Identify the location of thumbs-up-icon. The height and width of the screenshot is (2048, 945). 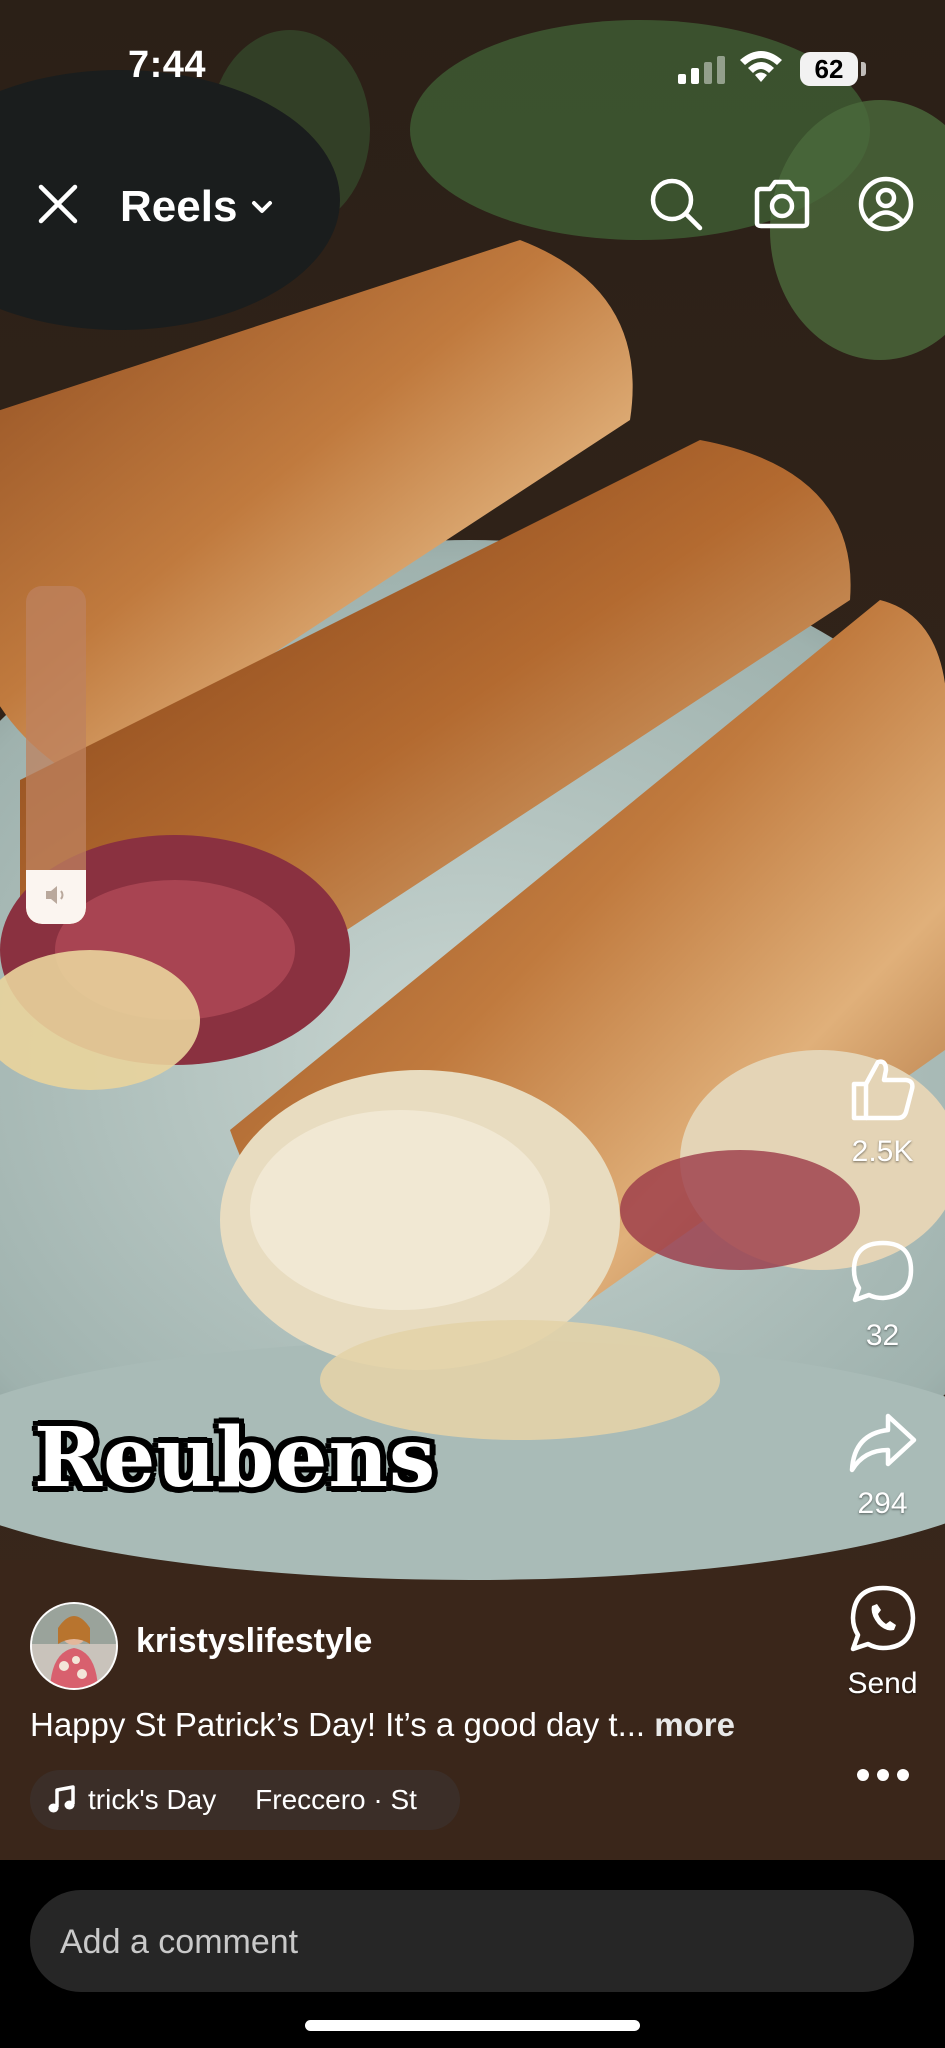
(883, 1090).